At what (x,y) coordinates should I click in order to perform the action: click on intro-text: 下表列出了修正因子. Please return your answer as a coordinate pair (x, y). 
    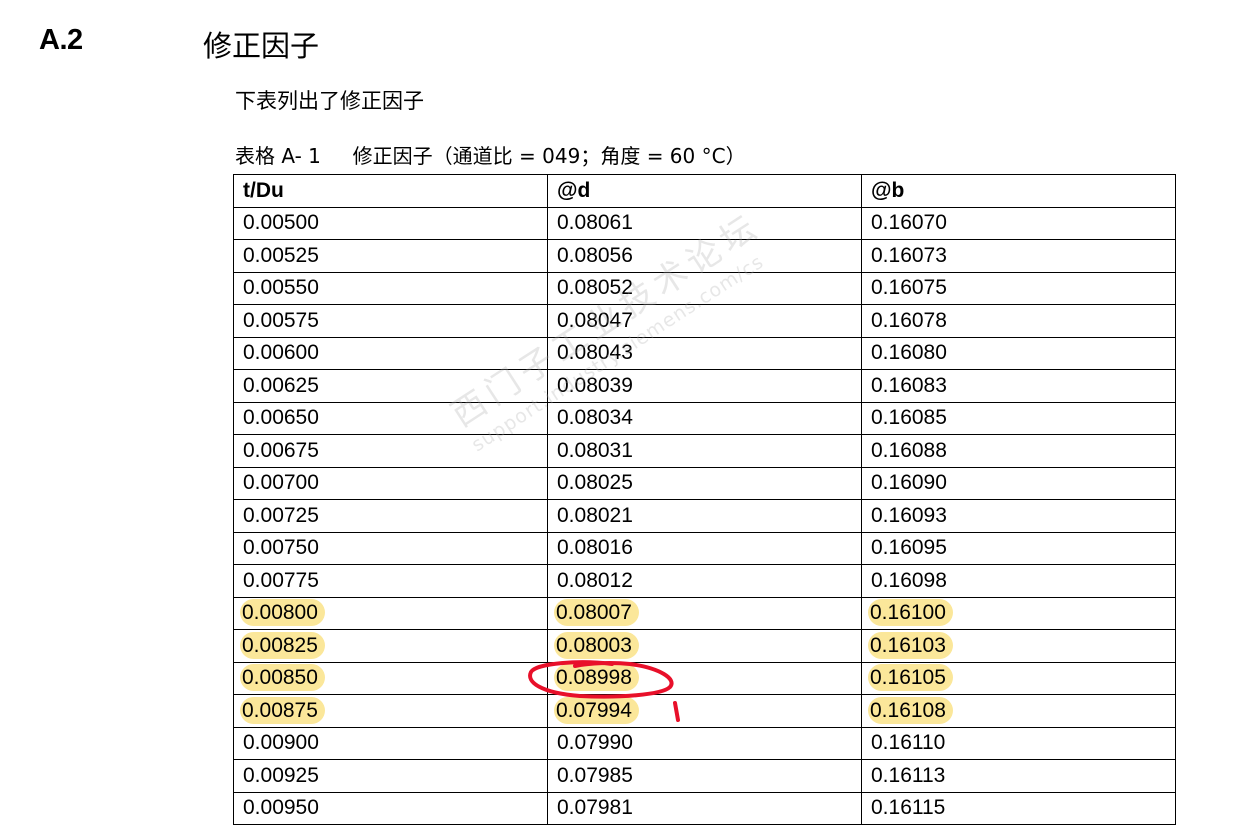
    Looking at the image, I should click on (329, 101).